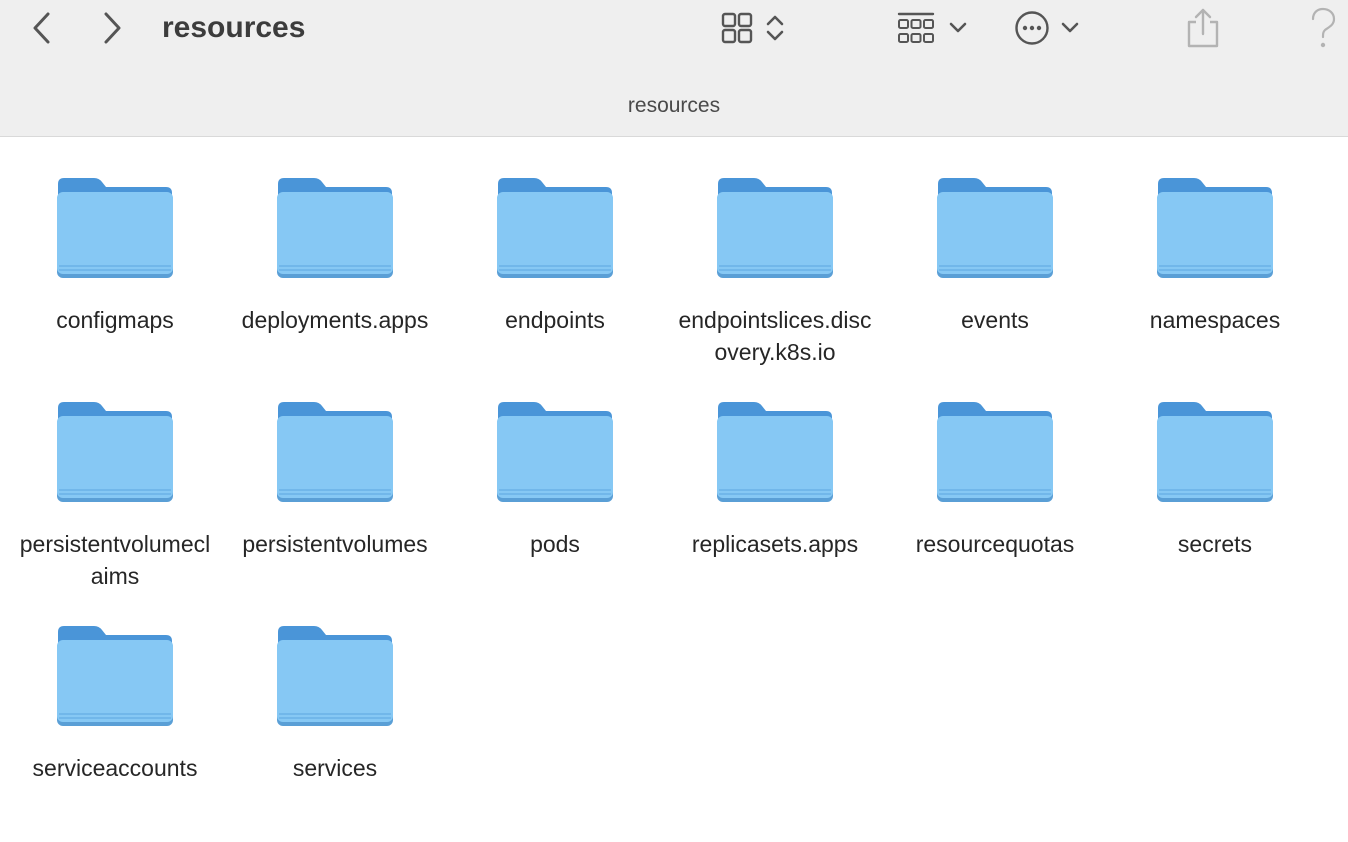 The width and height of the screenshot is (1348, 842). What do you see at coordinates (775, 544) in the screenshot?
I see `folder-name: replicasets.apps` at bounding box center [775, 544].